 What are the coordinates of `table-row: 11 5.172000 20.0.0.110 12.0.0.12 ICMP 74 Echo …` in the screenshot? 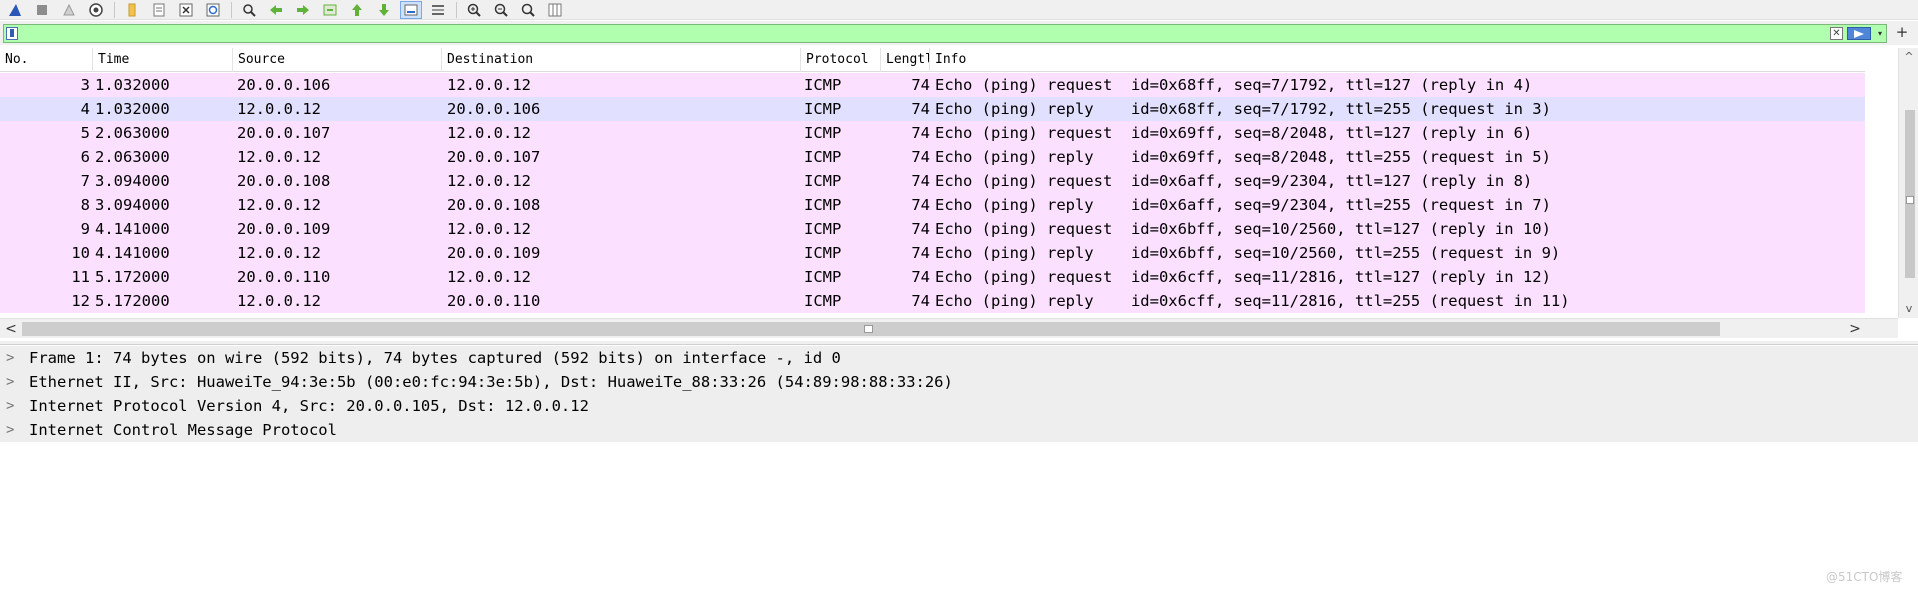 It's located at (932, 277).